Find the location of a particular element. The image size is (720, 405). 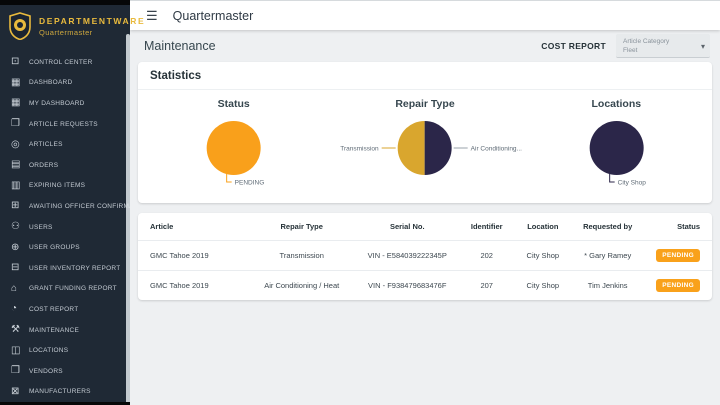

sidebar-item-dashboard: ▦ DASHBOARD is located at coordinates (65, 83).